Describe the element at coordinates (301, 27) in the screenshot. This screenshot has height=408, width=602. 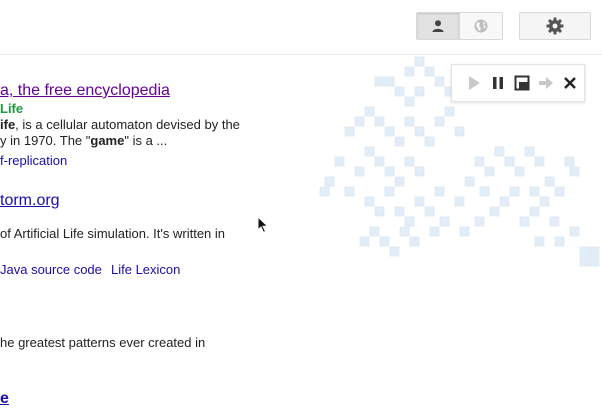
I see `top-toolbar` at that location.